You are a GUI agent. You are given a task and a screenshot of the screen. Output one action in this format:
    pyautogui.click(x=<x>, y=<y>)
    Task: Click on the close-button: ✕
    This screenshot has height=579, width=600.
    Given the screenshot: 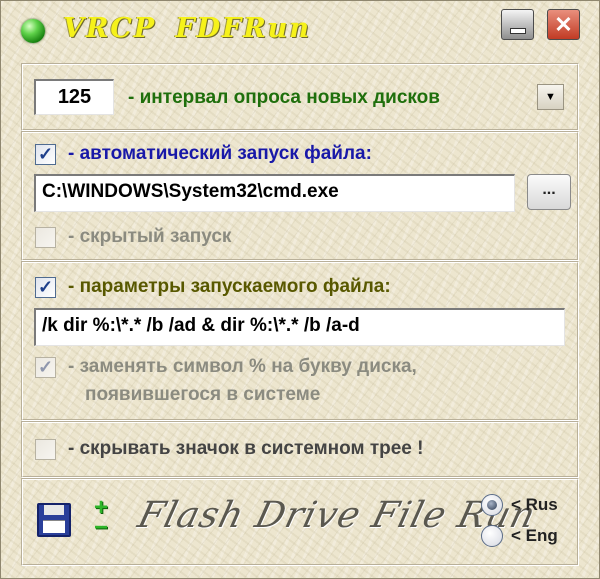 What is the action you would take?
    pyautogui.click(x=563, y=24)
    